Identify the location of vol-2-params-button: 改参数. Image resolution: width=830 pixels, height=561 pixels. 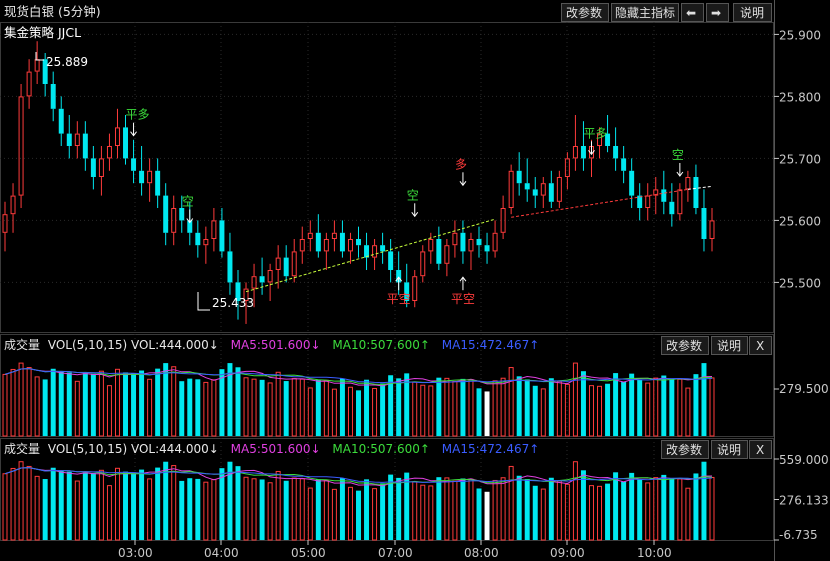
(685, 449).